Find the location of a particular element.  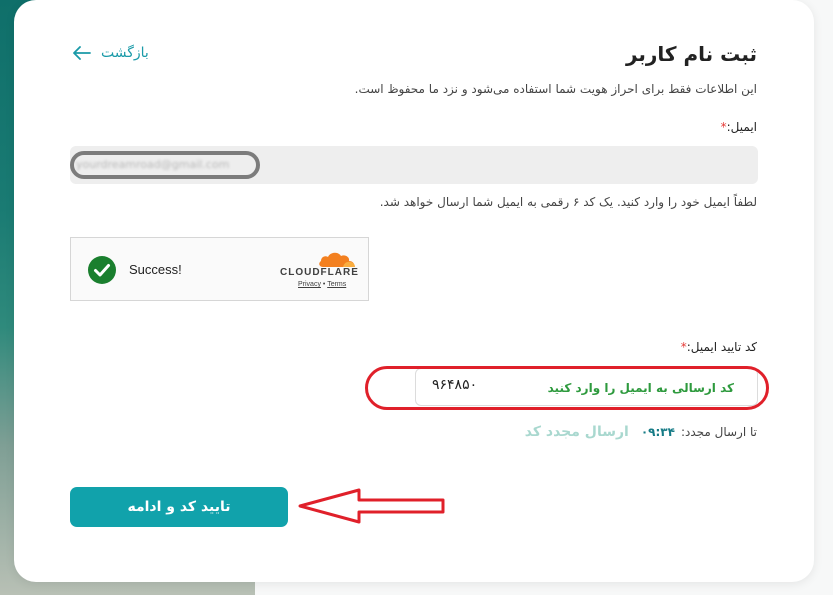

email-label: ایمیل:* is located at coordinates (739, 127).